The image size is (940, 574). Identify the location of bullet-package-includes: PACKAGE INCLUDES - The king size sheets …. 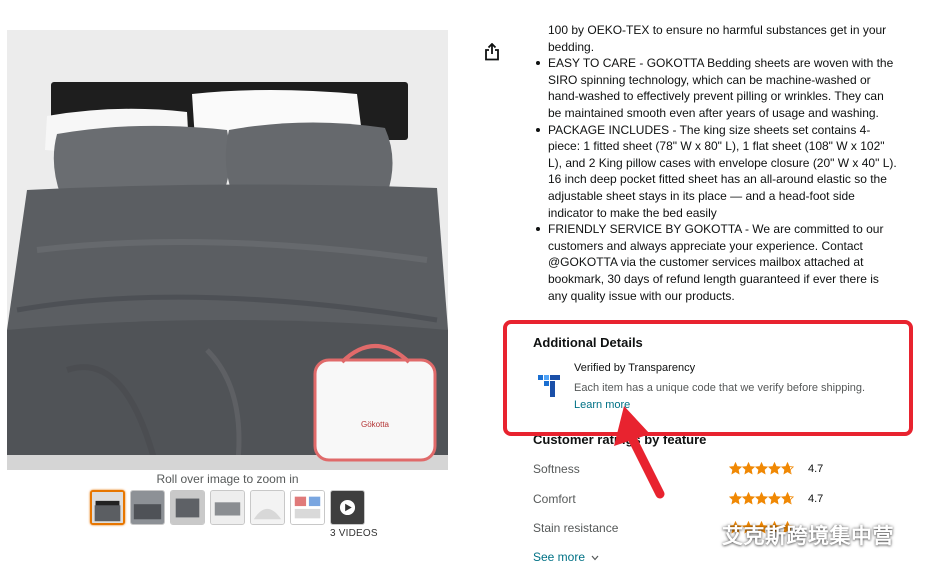
(715, 172).